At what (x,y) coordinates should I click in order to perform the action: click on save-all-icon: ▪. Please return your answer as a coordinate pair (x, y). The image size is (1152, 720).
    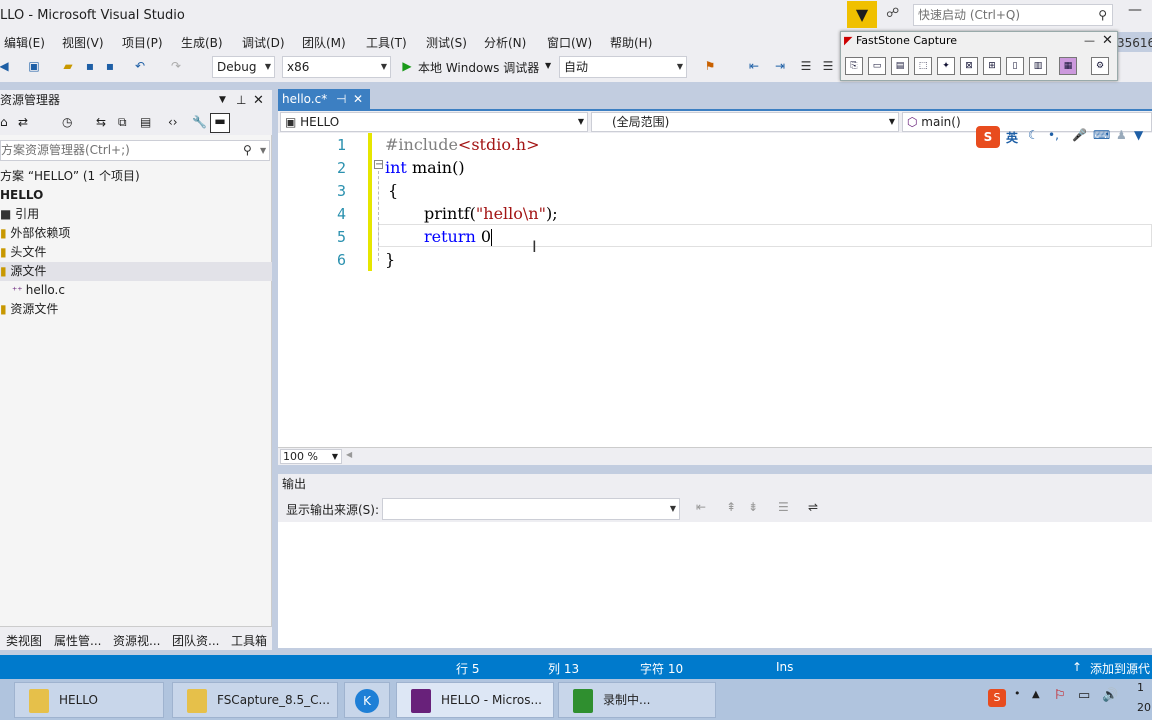
    Looking at the image, I should click on (110, 66).